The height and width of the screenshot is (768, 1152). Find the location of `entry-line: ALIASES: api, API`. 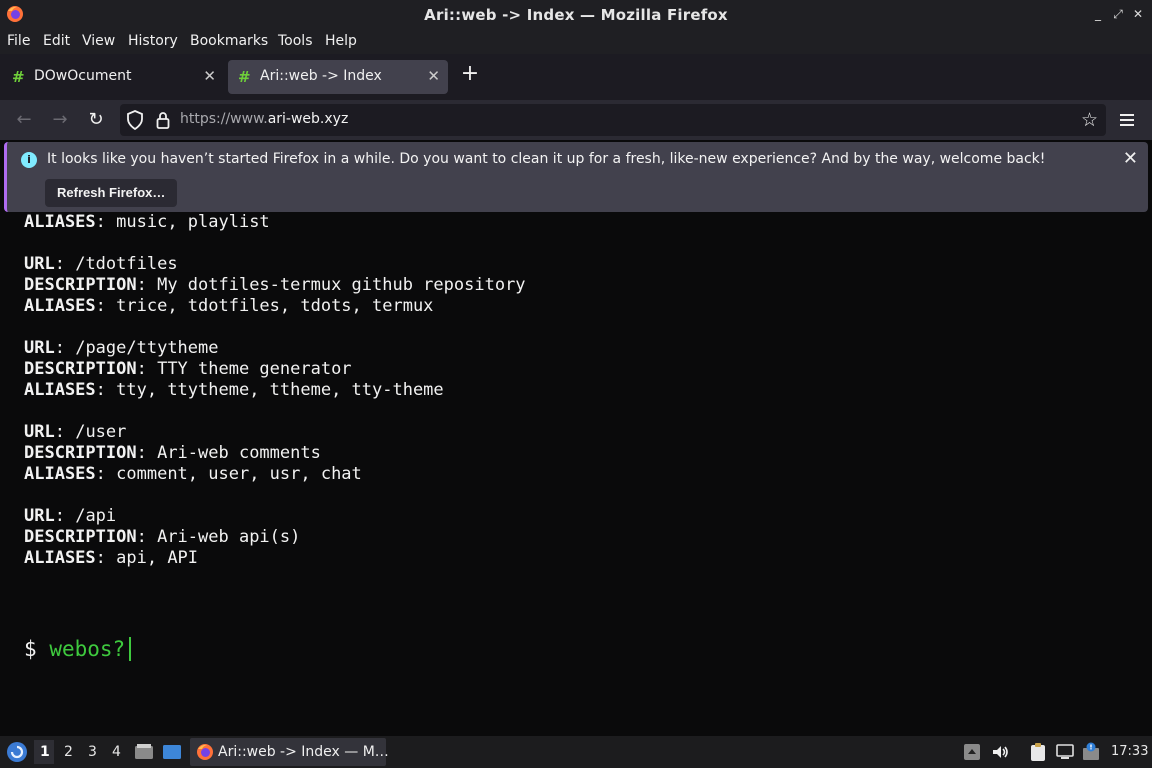

entry-line: ALIASES: api, API is located at coordinates (111, 558).